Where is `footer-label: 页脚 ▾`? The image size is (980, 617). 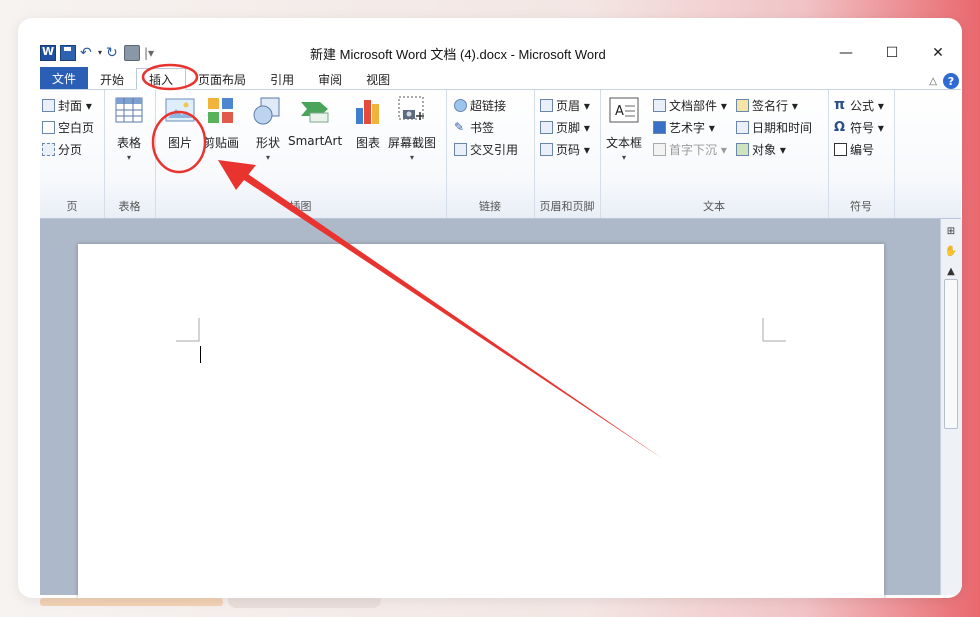
footer-label: 页脚 ▾ is located at coordinates (573, 127).